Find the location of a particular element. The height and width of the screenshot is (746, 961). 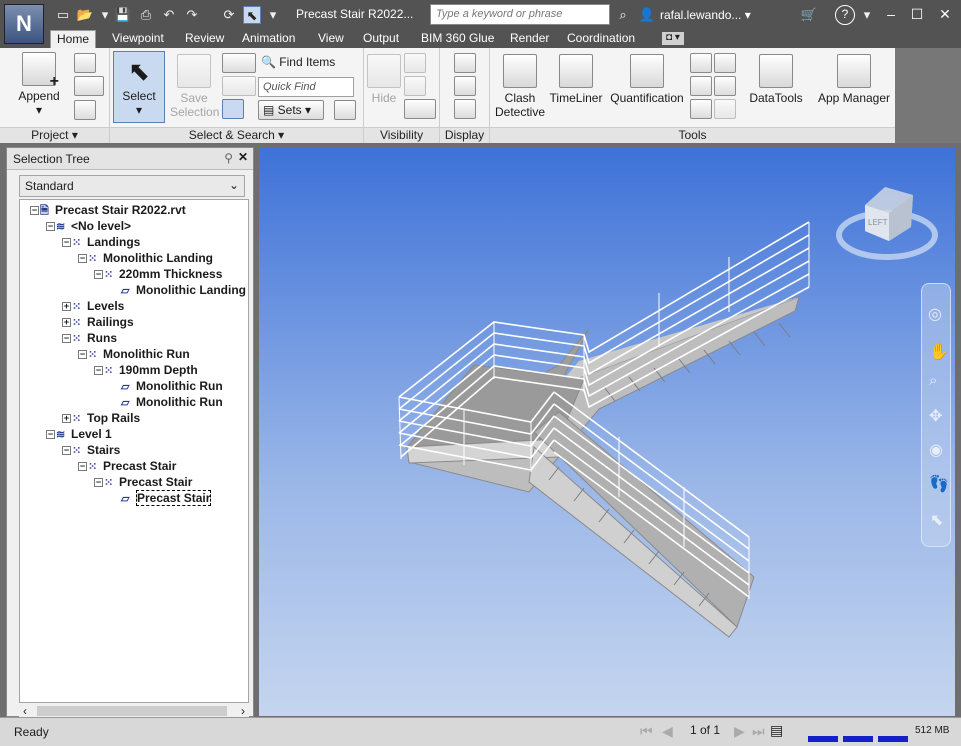

tree-node: + ⁙ Railings is located at coordinates (98, 322).